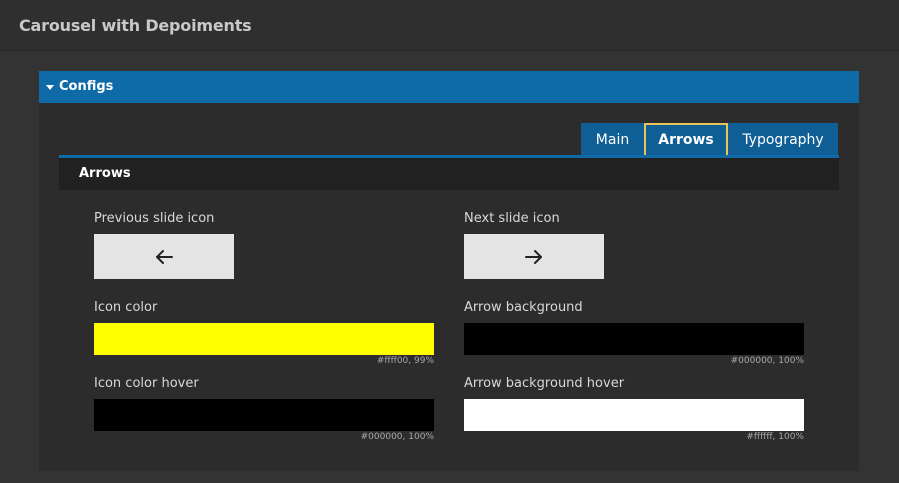 Image resolution: width=899 pixels, height=483 pixels. Describe the element at coordinates (512, 218) in the screenshot. I see `next-slide-icon-label: Next slide icon` at that location.